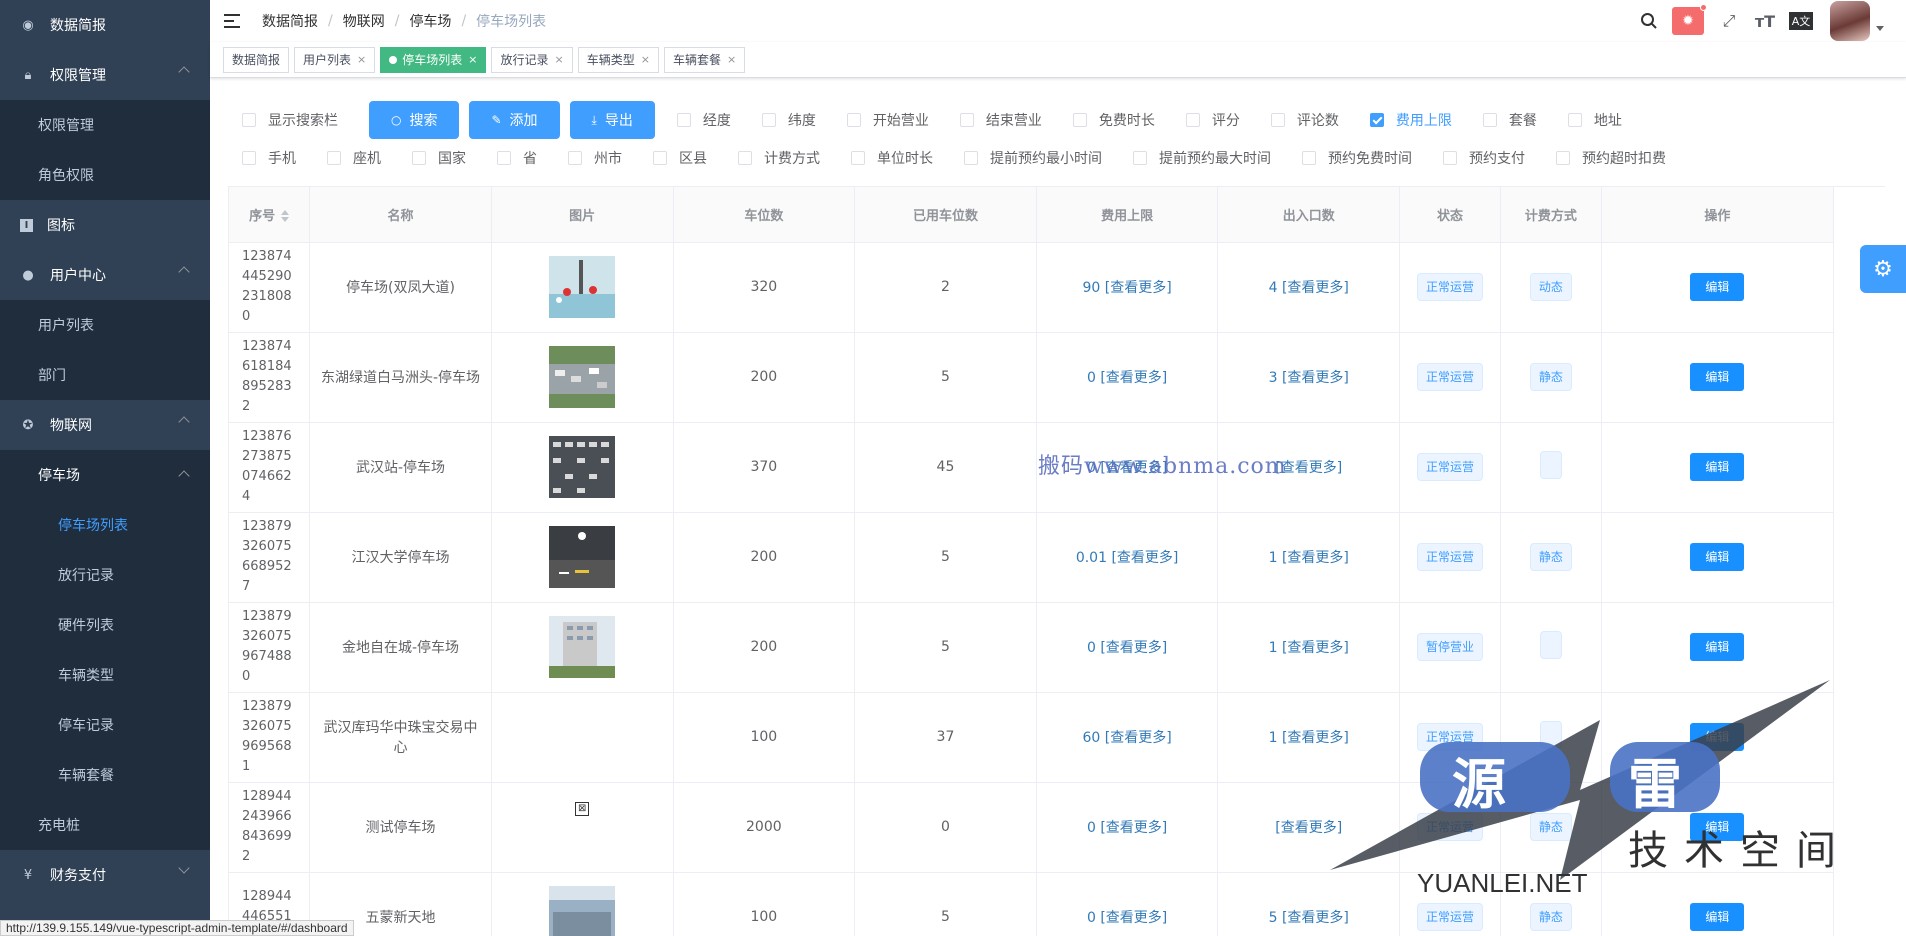 This screenshot has width=1906, height=936. What do you see at coordinates (105, 825) in the screenshot?
I see `sidebar-item-charging: 充电桩` at bounding box center [105, 825].